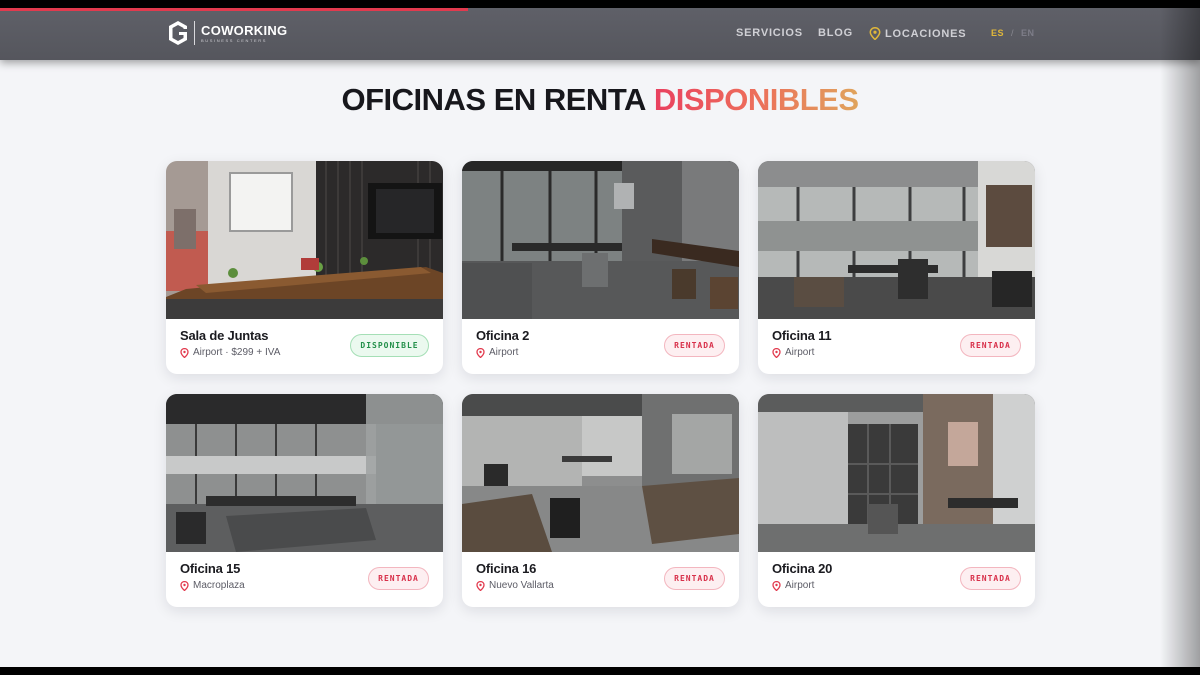  I want to click on office-location-label: Nuevo Vallarta, so click(521, 585).